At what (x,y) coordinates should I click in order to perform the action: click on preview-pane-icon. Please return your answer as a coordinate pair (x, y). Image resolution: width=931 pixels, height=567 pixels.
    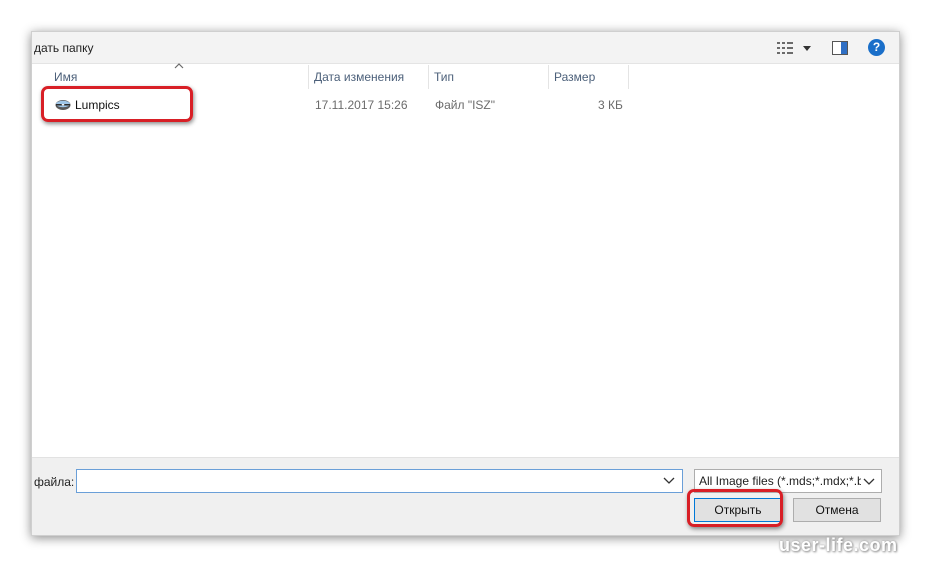
    Looking at the image, I should click on (840, 48).